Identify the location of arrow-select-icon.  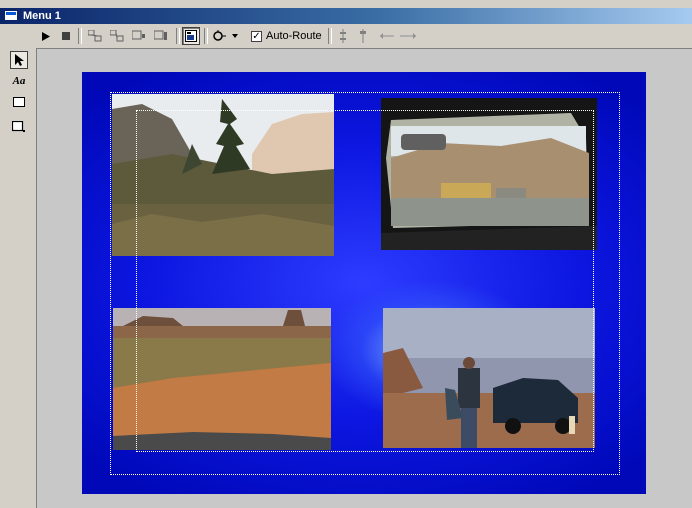
(19, 60).